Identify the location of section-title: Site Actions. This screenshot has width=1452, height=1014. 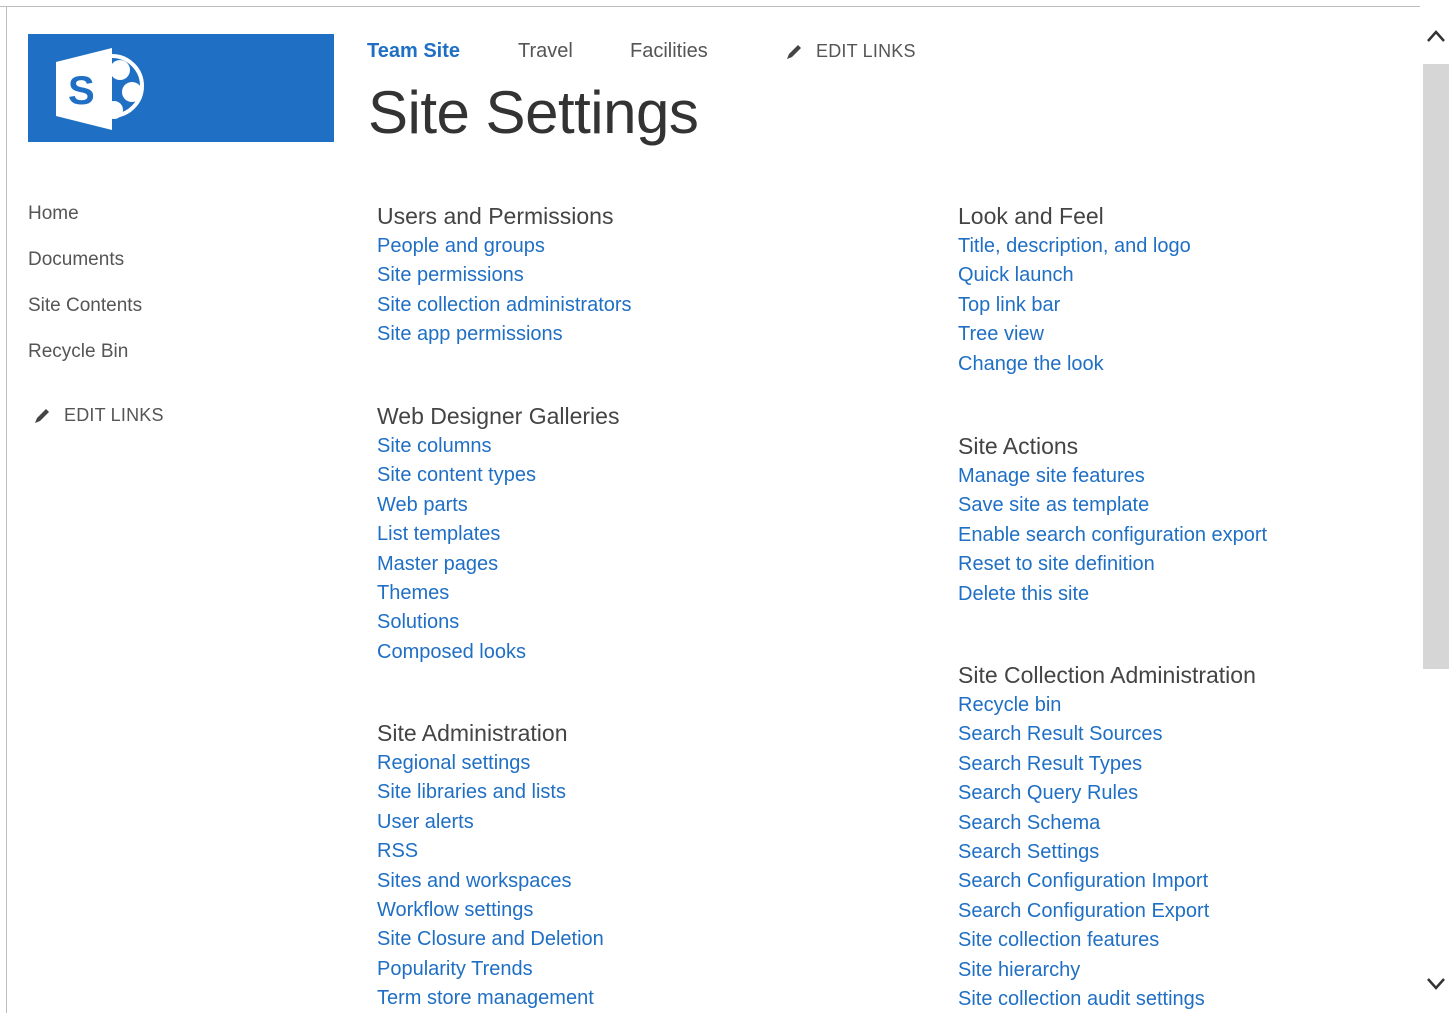
(1018, 446).